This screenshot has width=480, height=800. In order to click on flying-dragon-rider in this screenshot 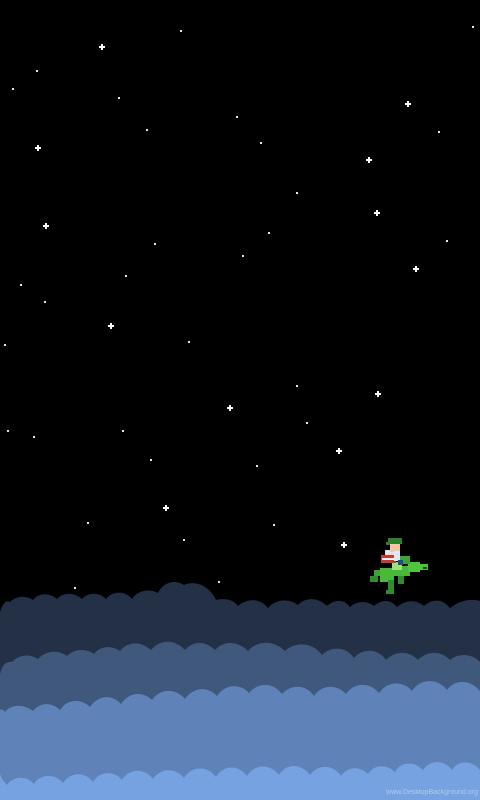, I will do `click(399, 566)`.